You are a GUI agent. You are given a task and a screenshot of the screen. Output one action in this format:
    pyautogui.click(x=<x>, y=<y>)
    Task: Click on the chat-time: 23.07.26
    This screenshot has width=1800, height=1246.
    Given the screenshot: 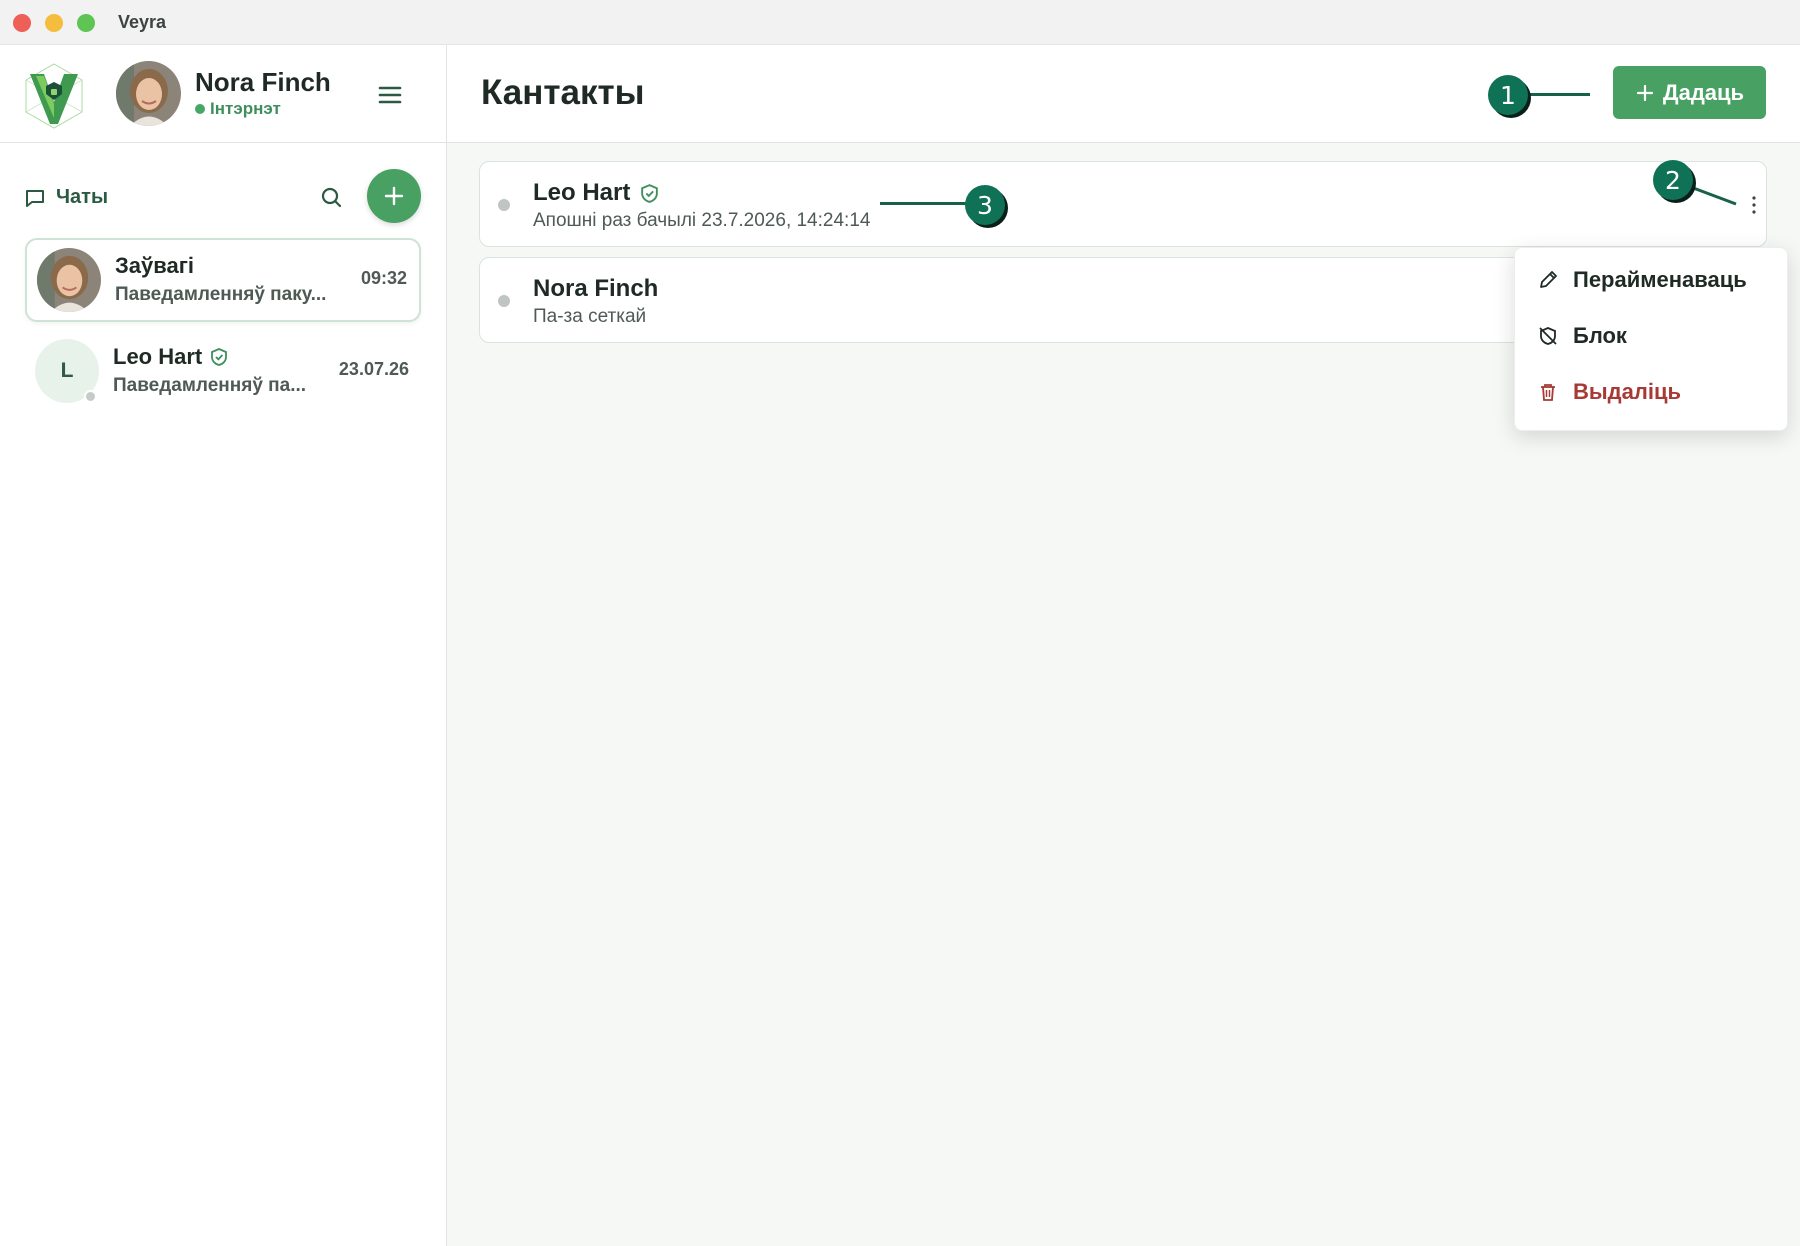 What is the action you would take?
    pyautogui.click(x=373, y=369)
    